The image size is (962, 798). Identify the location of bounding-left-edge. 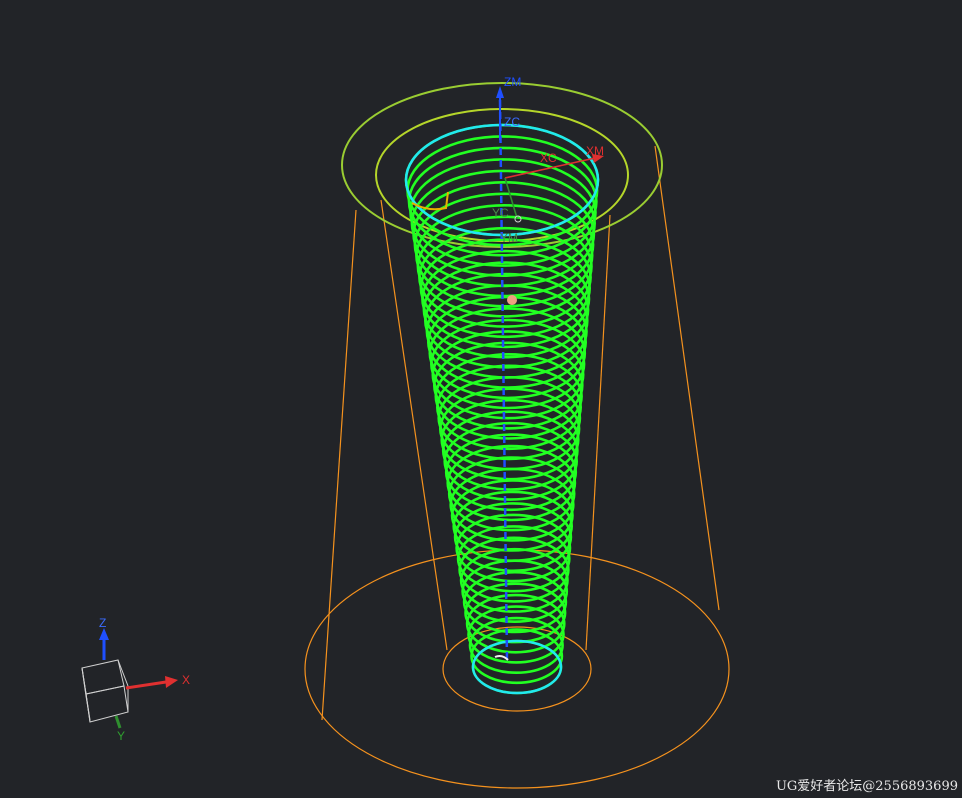
(339, 465).